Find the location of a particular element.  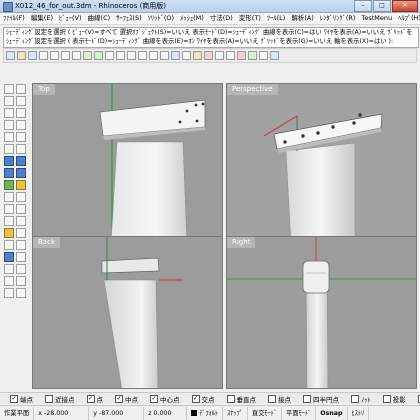

curve-icon is located at coordinates (9, 113).